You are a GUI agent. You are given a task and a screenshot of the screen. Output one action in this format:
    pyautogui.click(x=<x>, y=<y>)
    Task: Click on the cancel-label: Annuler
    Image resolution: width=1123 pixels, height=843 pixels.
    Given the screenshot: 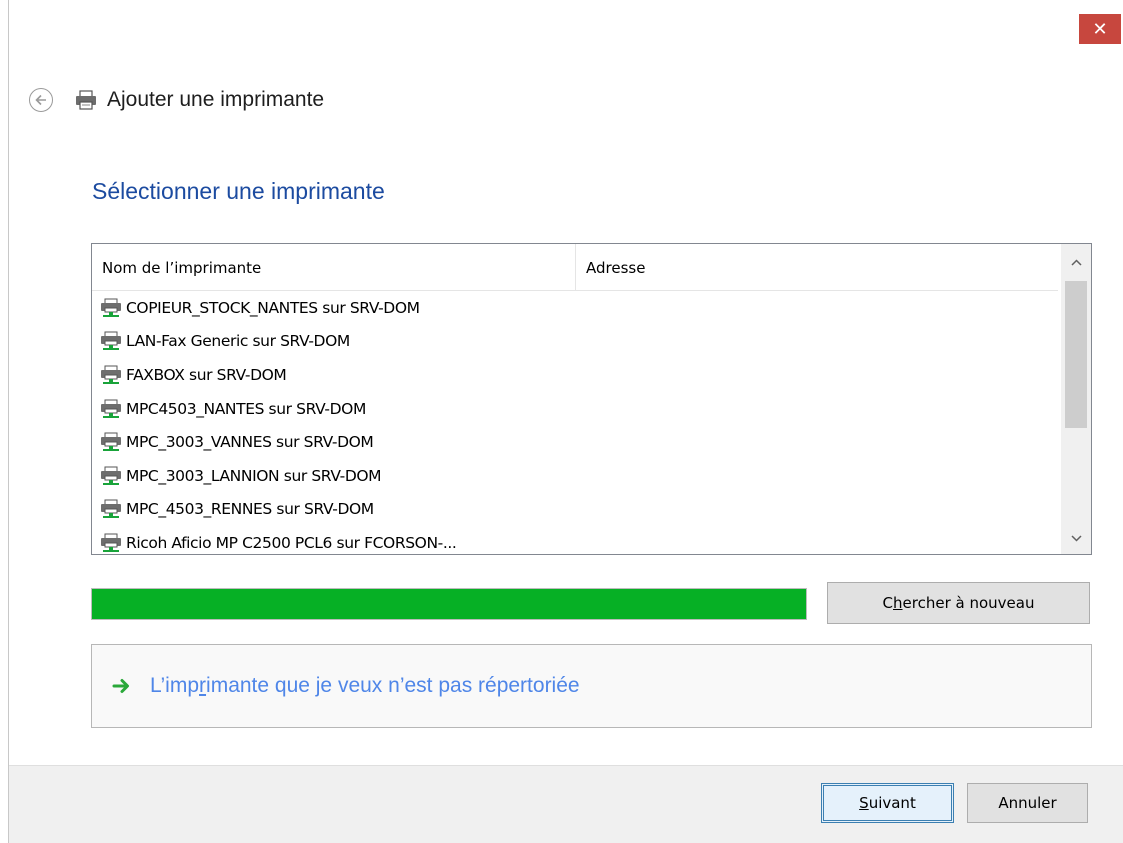 What is the action you would take?
    pyautogui.click(x=1027, y=803)
    